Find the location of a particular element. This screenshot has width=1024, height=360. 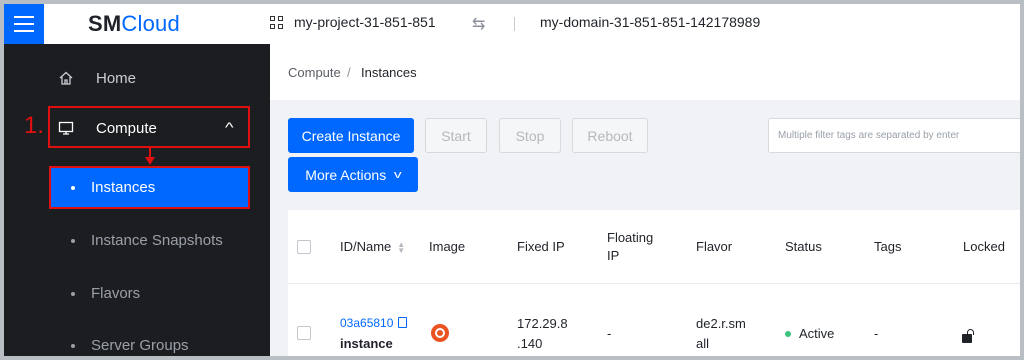

breadcrumb: Compute / Instances is located at coordinates (645, 72).